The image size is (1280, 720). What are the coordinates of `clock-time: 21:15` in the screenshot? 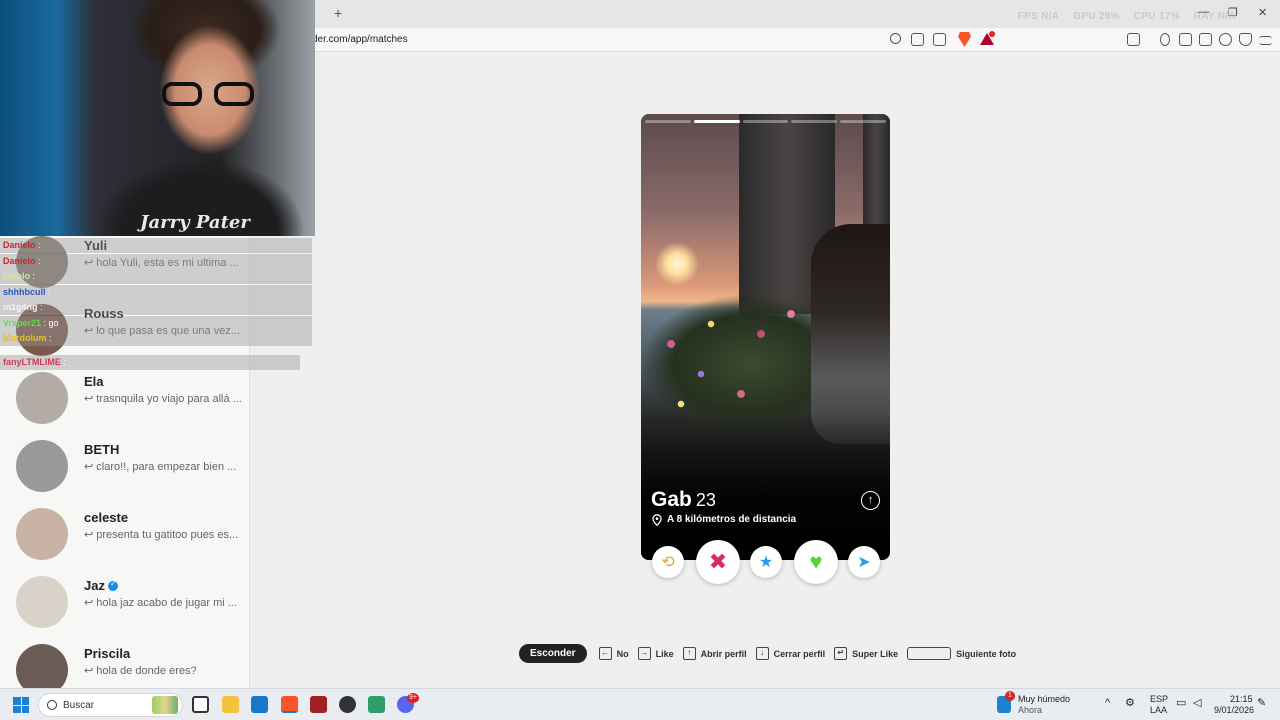 It's located at (1241, 699).